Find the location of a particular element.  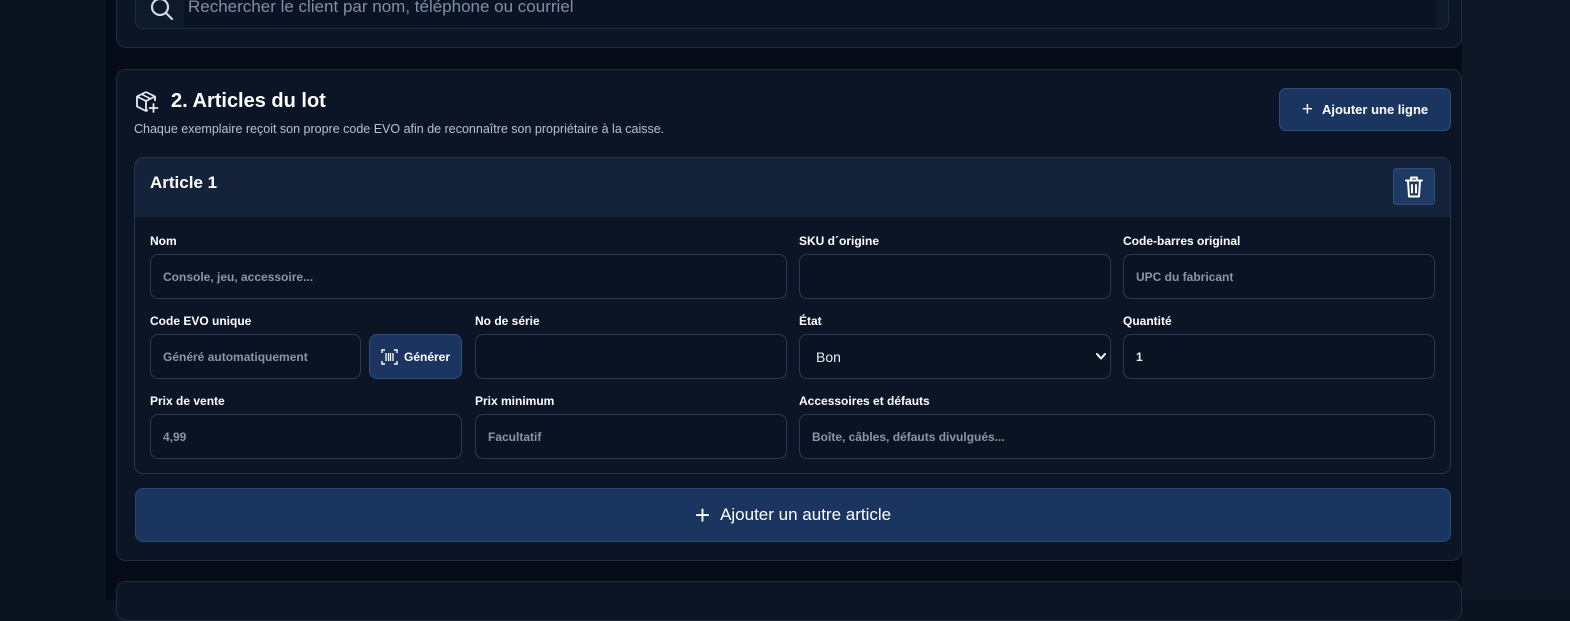

delete-article-button is located at coordinates (1414, 186).